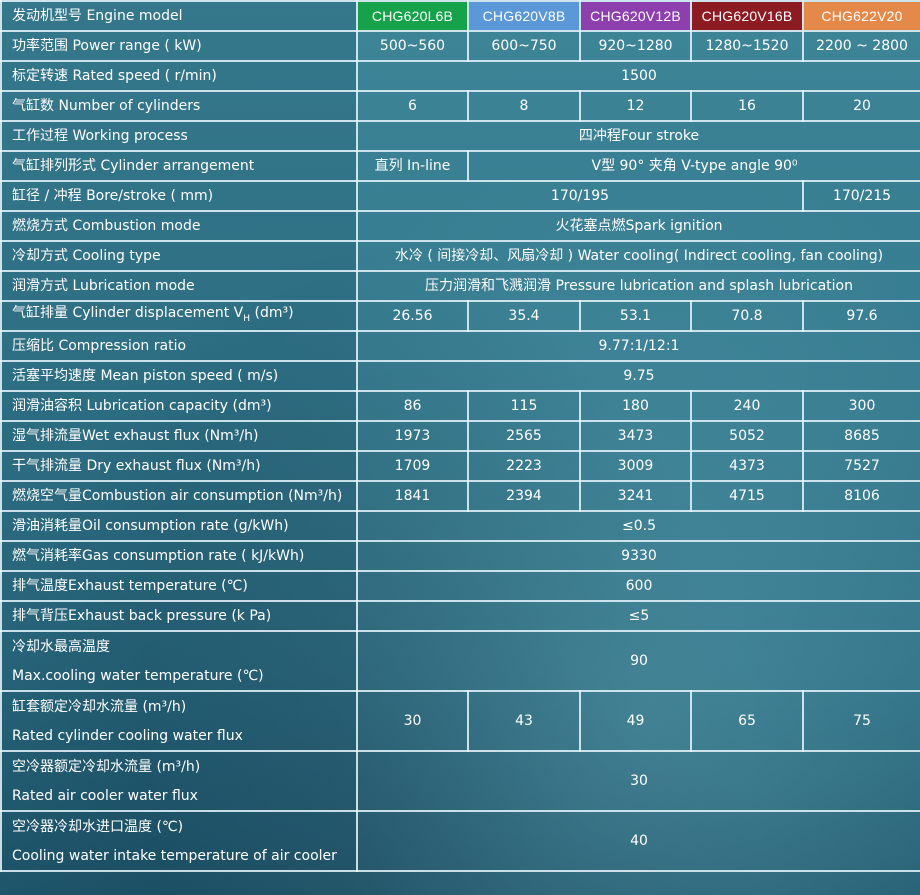  Describe the element at coordinates (638, 616) in the screenshot. I see `back-pressure-value: ≤5` at that location.